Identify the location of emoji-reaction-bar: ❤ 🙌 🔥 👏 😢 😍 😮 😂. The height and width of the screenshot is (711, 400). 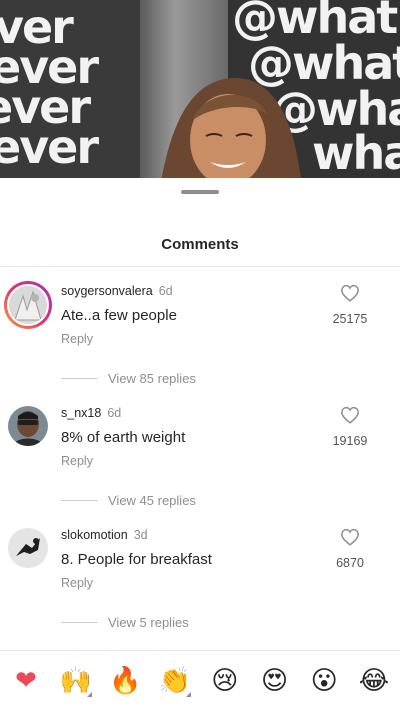
(200, 680).